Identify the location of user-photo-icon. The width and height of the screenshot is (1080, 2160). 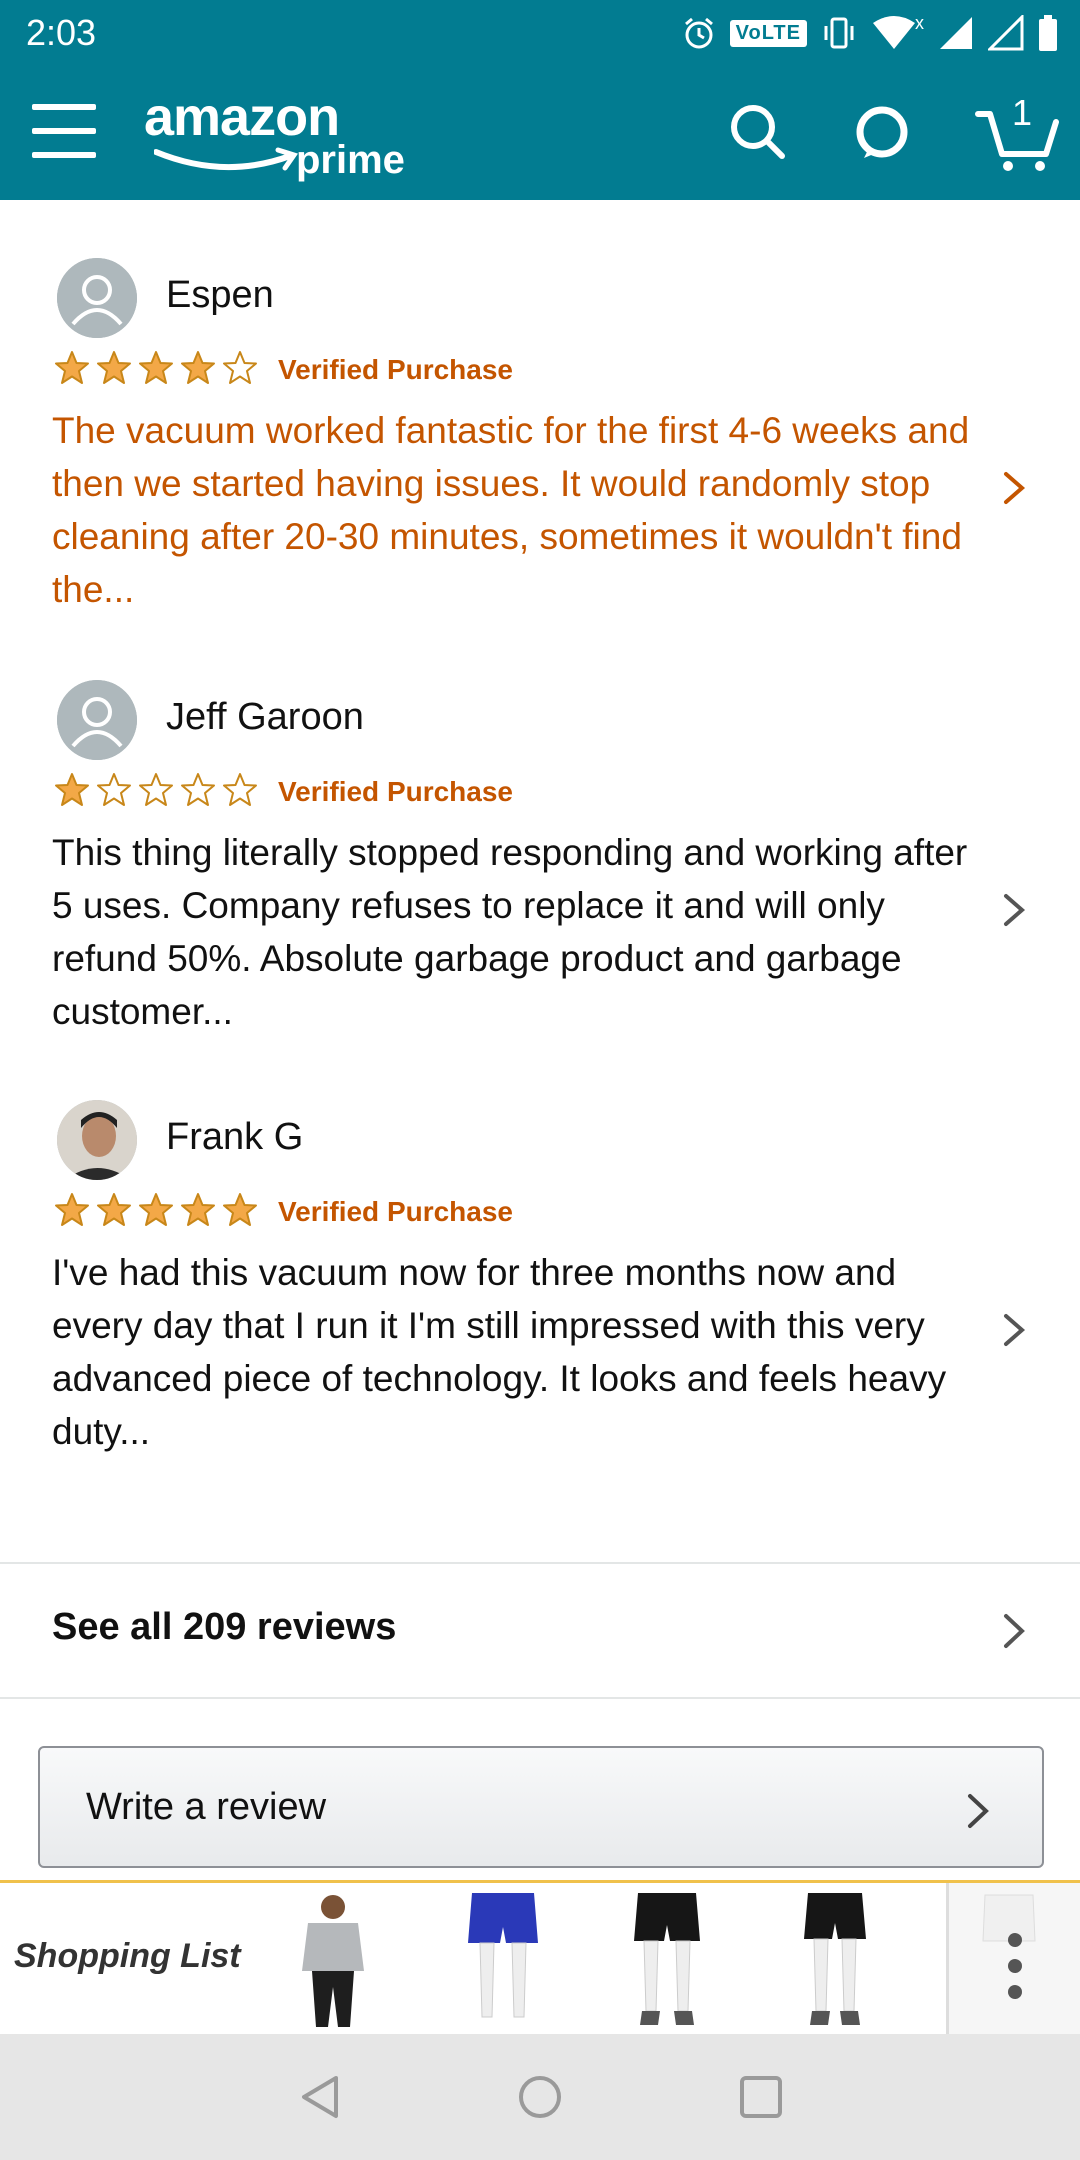
(97, 1140).